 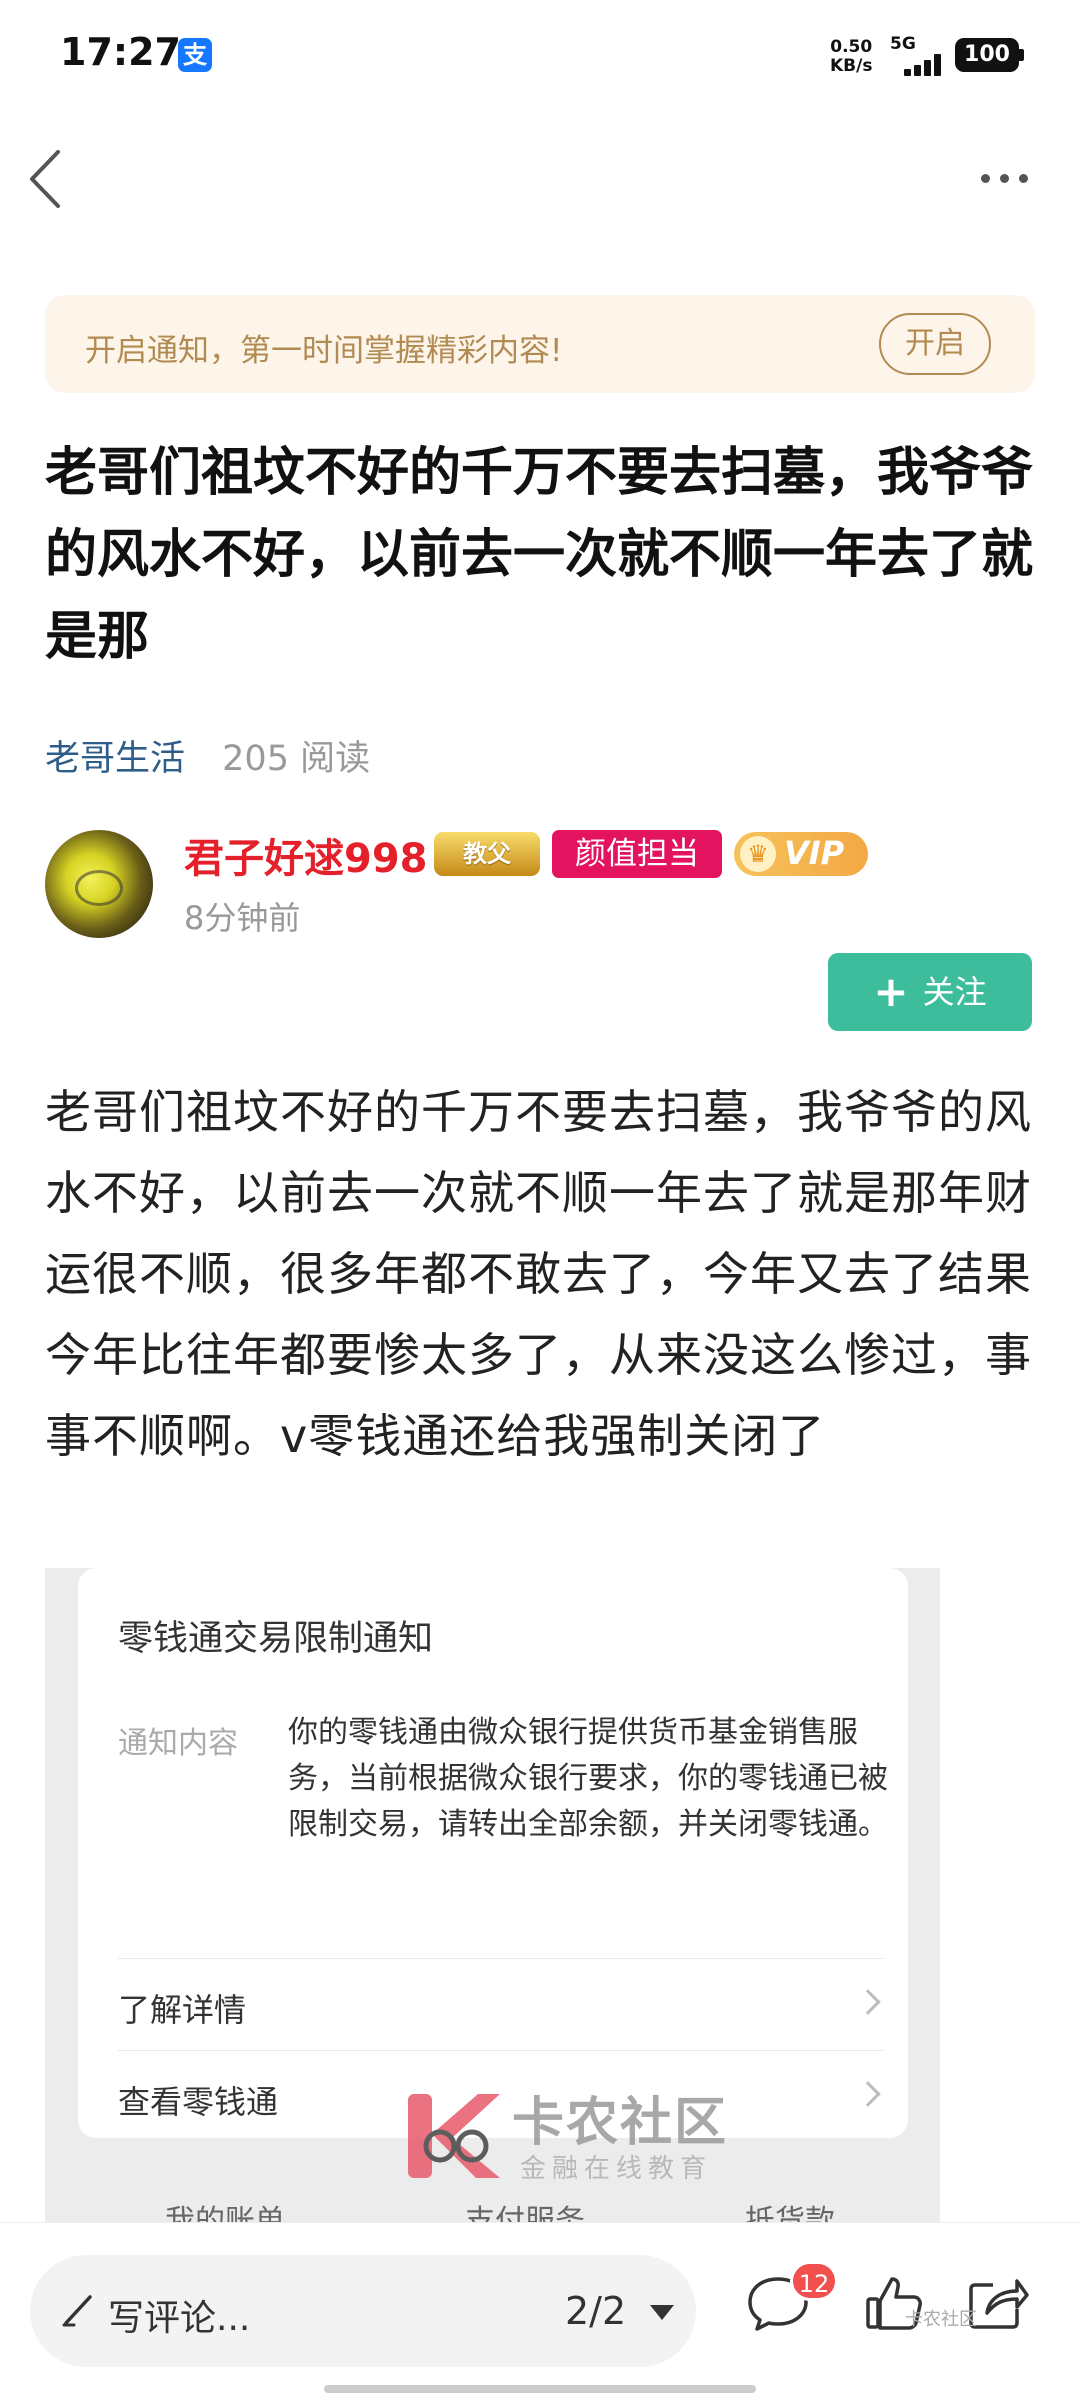 What do you see at coordinates (935, 344) in the screenshot?
I see `enable-notification-button: 开启` at bounding box center [935, 344].